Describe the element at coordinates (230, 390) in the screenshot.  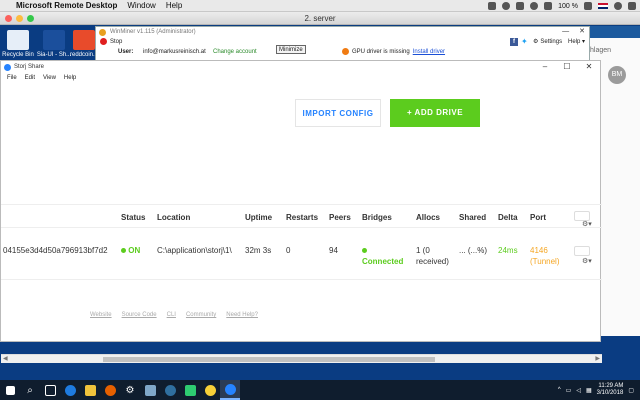
I see `taskbar-storj` at that location.